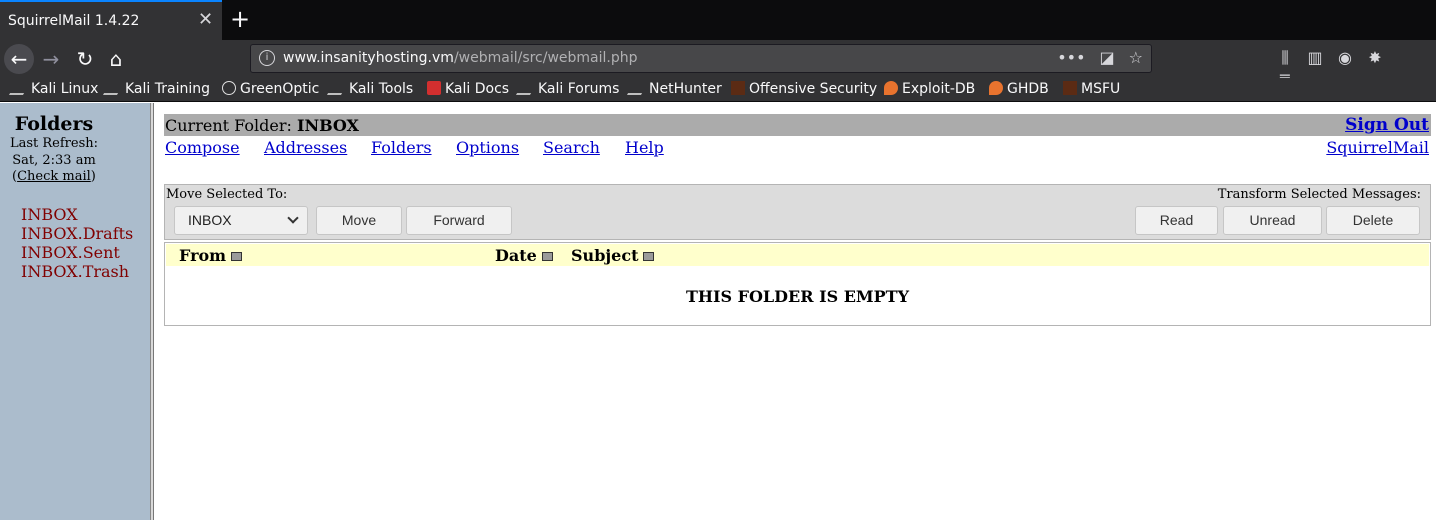 The width and height of the screenshot is (1436, 520). What do you see at coordinates (210, 220) in the screenshot?
I see `move-target-value: INBOX` at bounding box center [210, 220].